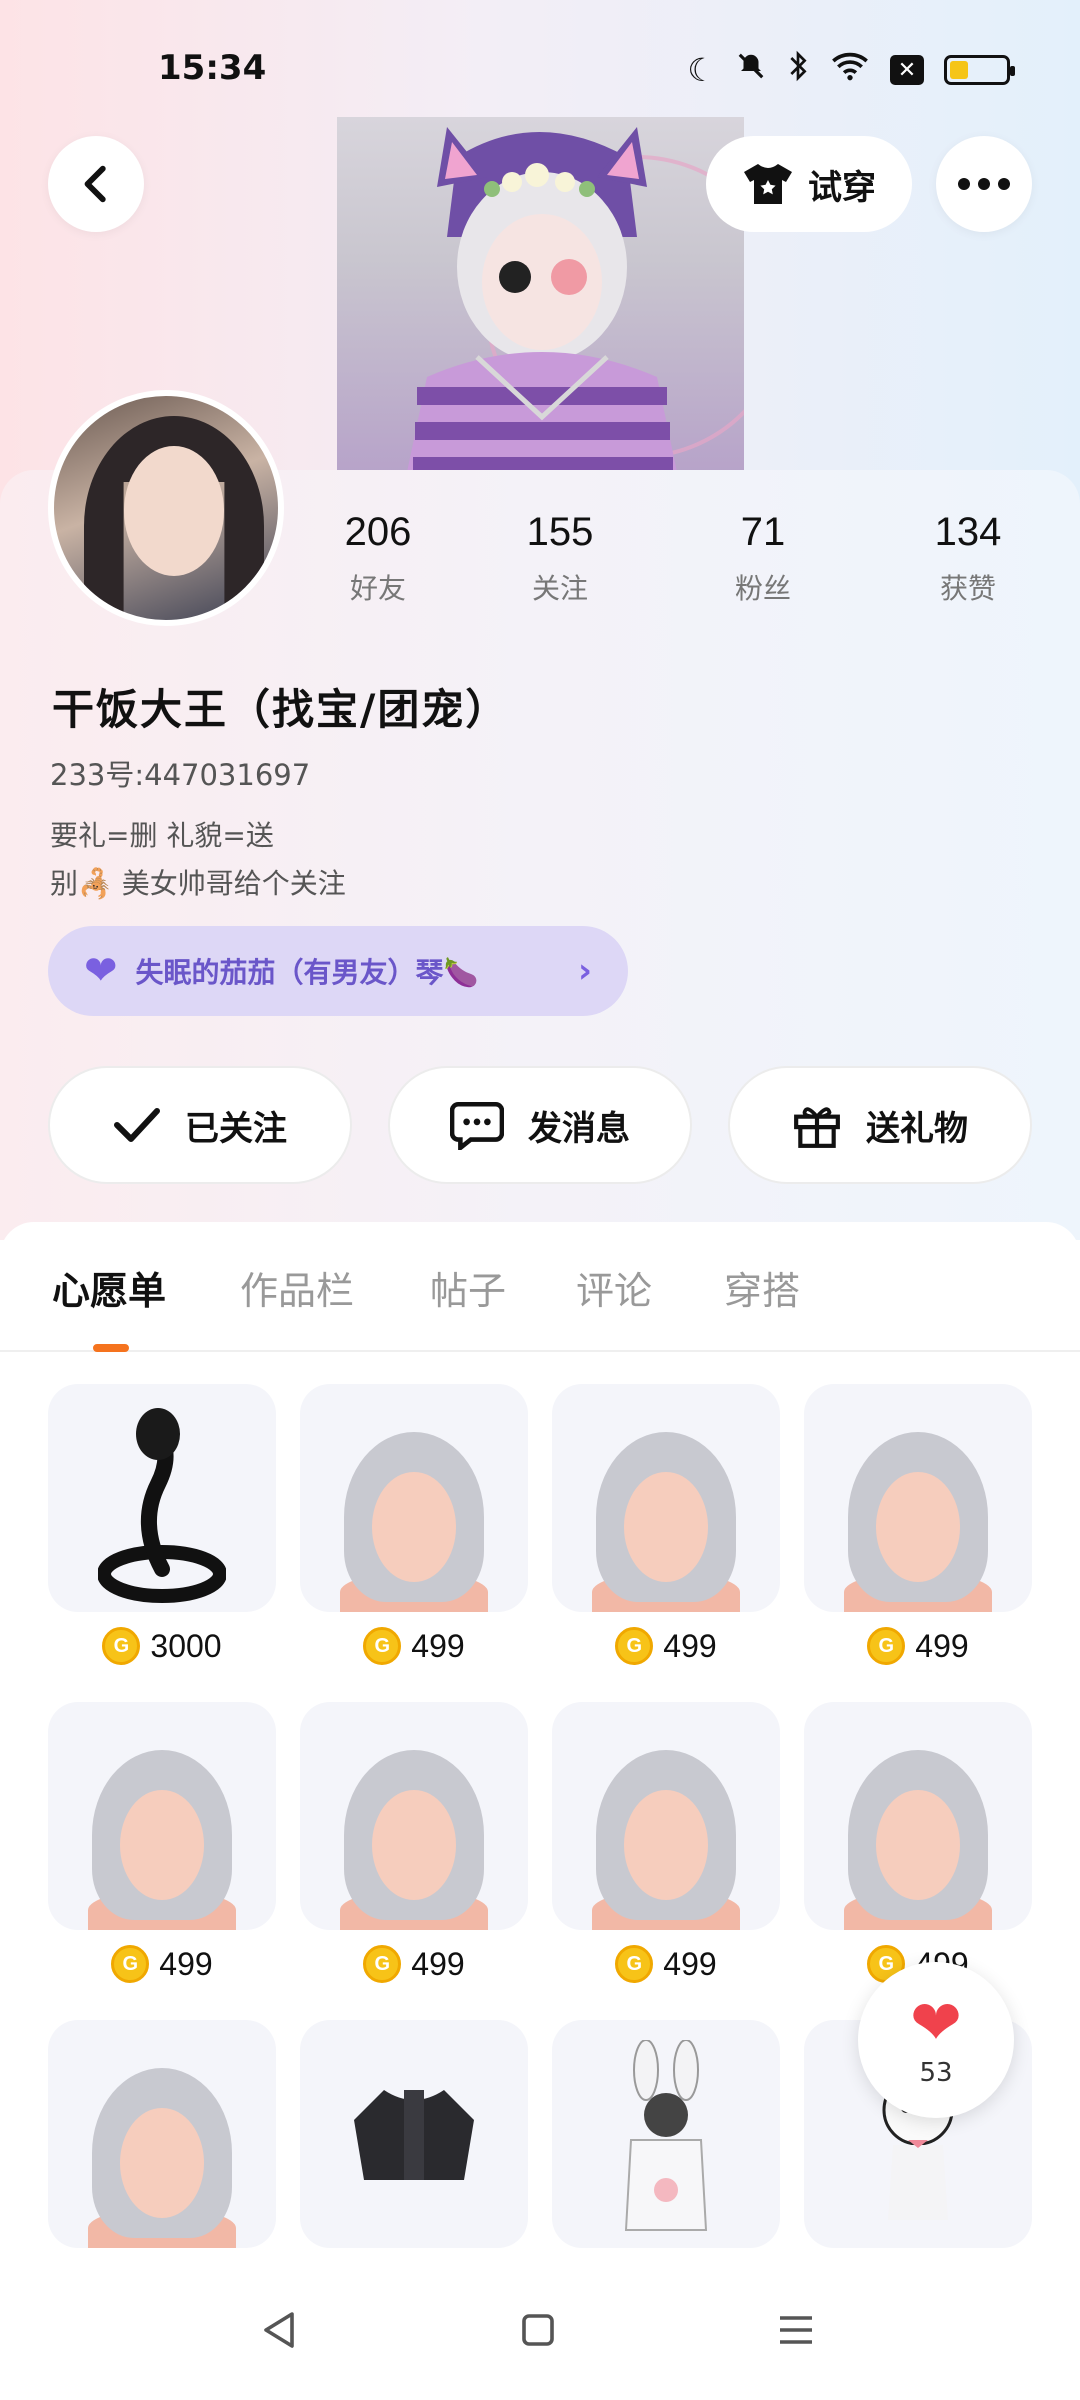 Image resolution: width=1080 pixels, height=2400 pixels. Describe the element at coordinates (584, 971) in the screenshot. I see `chevron-right-icon: ›` at that location.